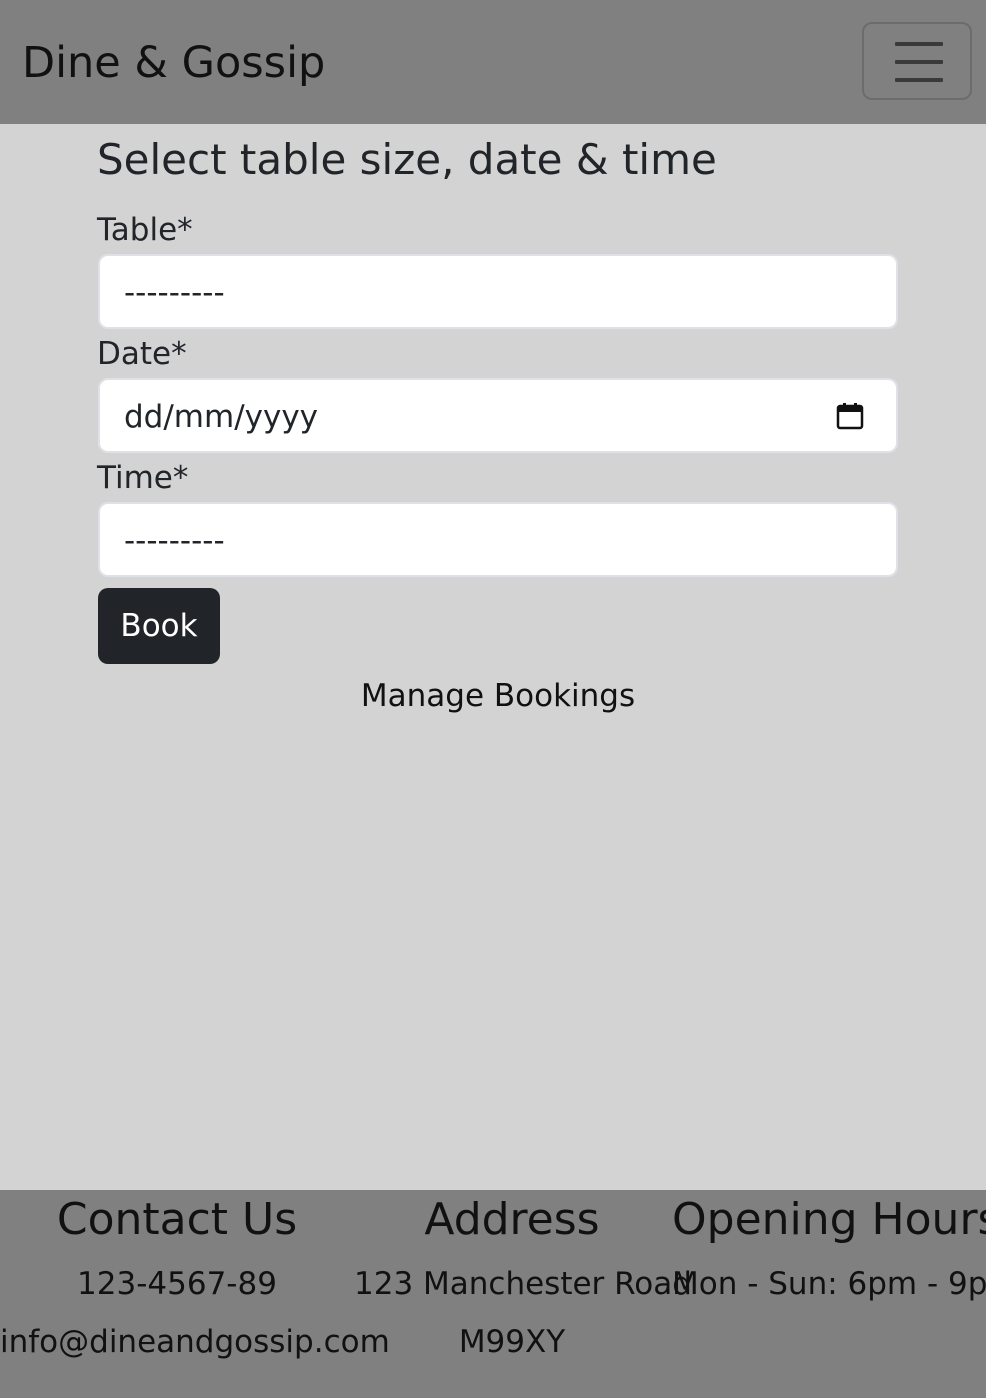 The height and width of the screenshot is (1398, 986). I want to click on navbar: Dine & Gossip, so click(493, 62).